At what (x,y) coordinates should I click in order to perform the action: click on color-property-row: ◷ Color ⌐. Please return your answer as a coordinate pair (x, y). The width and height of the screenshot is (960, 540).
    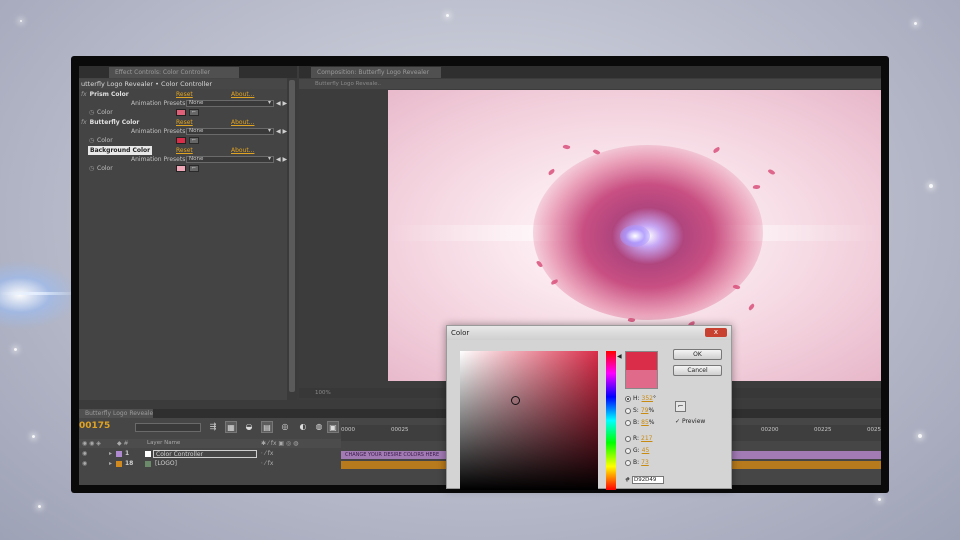
    Looking at the image, I should click on (183, 112).